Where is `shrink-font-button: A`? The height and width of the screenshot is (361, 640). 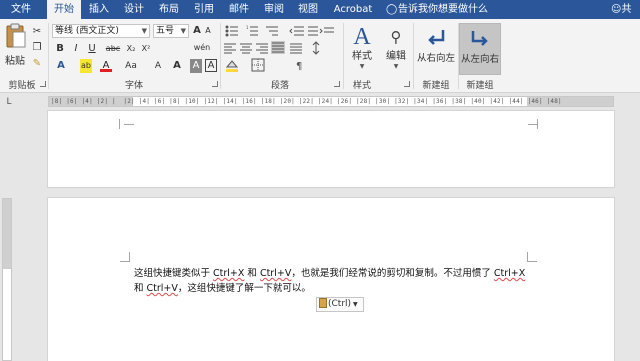 shrink-font-button: A is located at coordinates (208, 31).